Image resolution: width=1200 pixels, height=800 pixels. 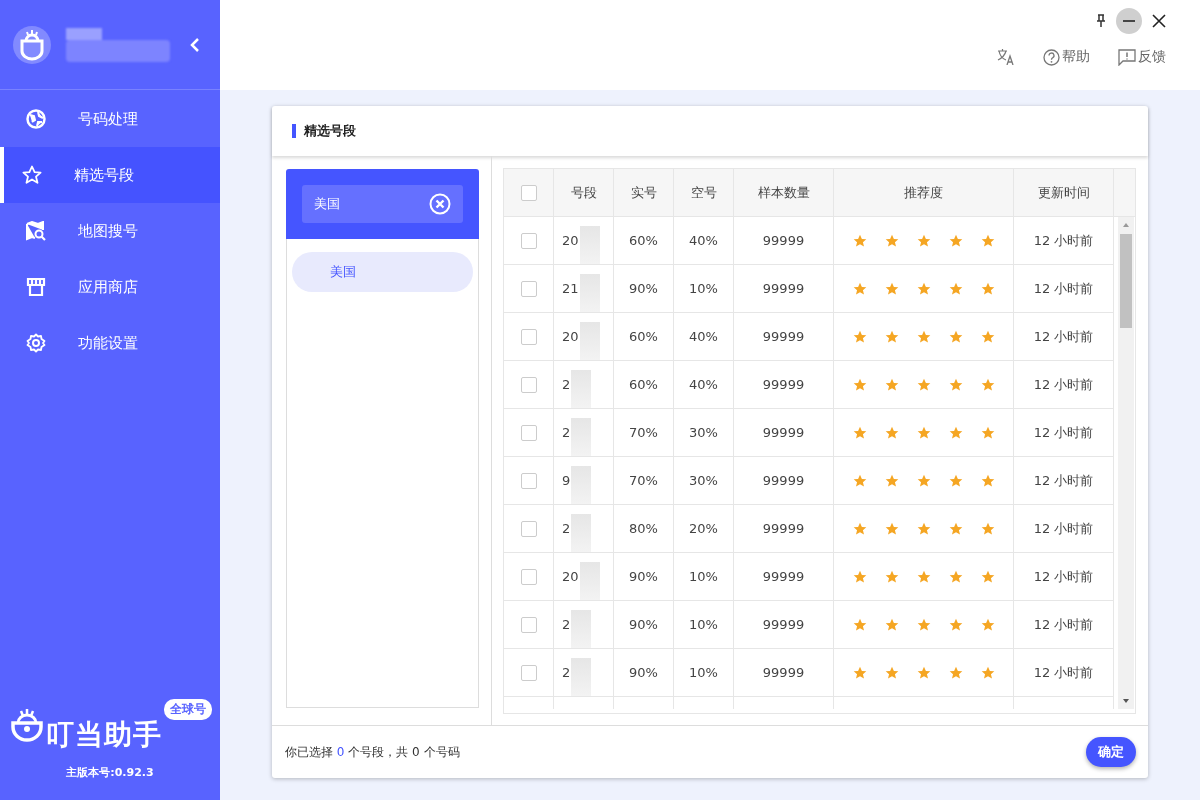 I want to click on select-all-checkbox, so click(x=528, y=192).